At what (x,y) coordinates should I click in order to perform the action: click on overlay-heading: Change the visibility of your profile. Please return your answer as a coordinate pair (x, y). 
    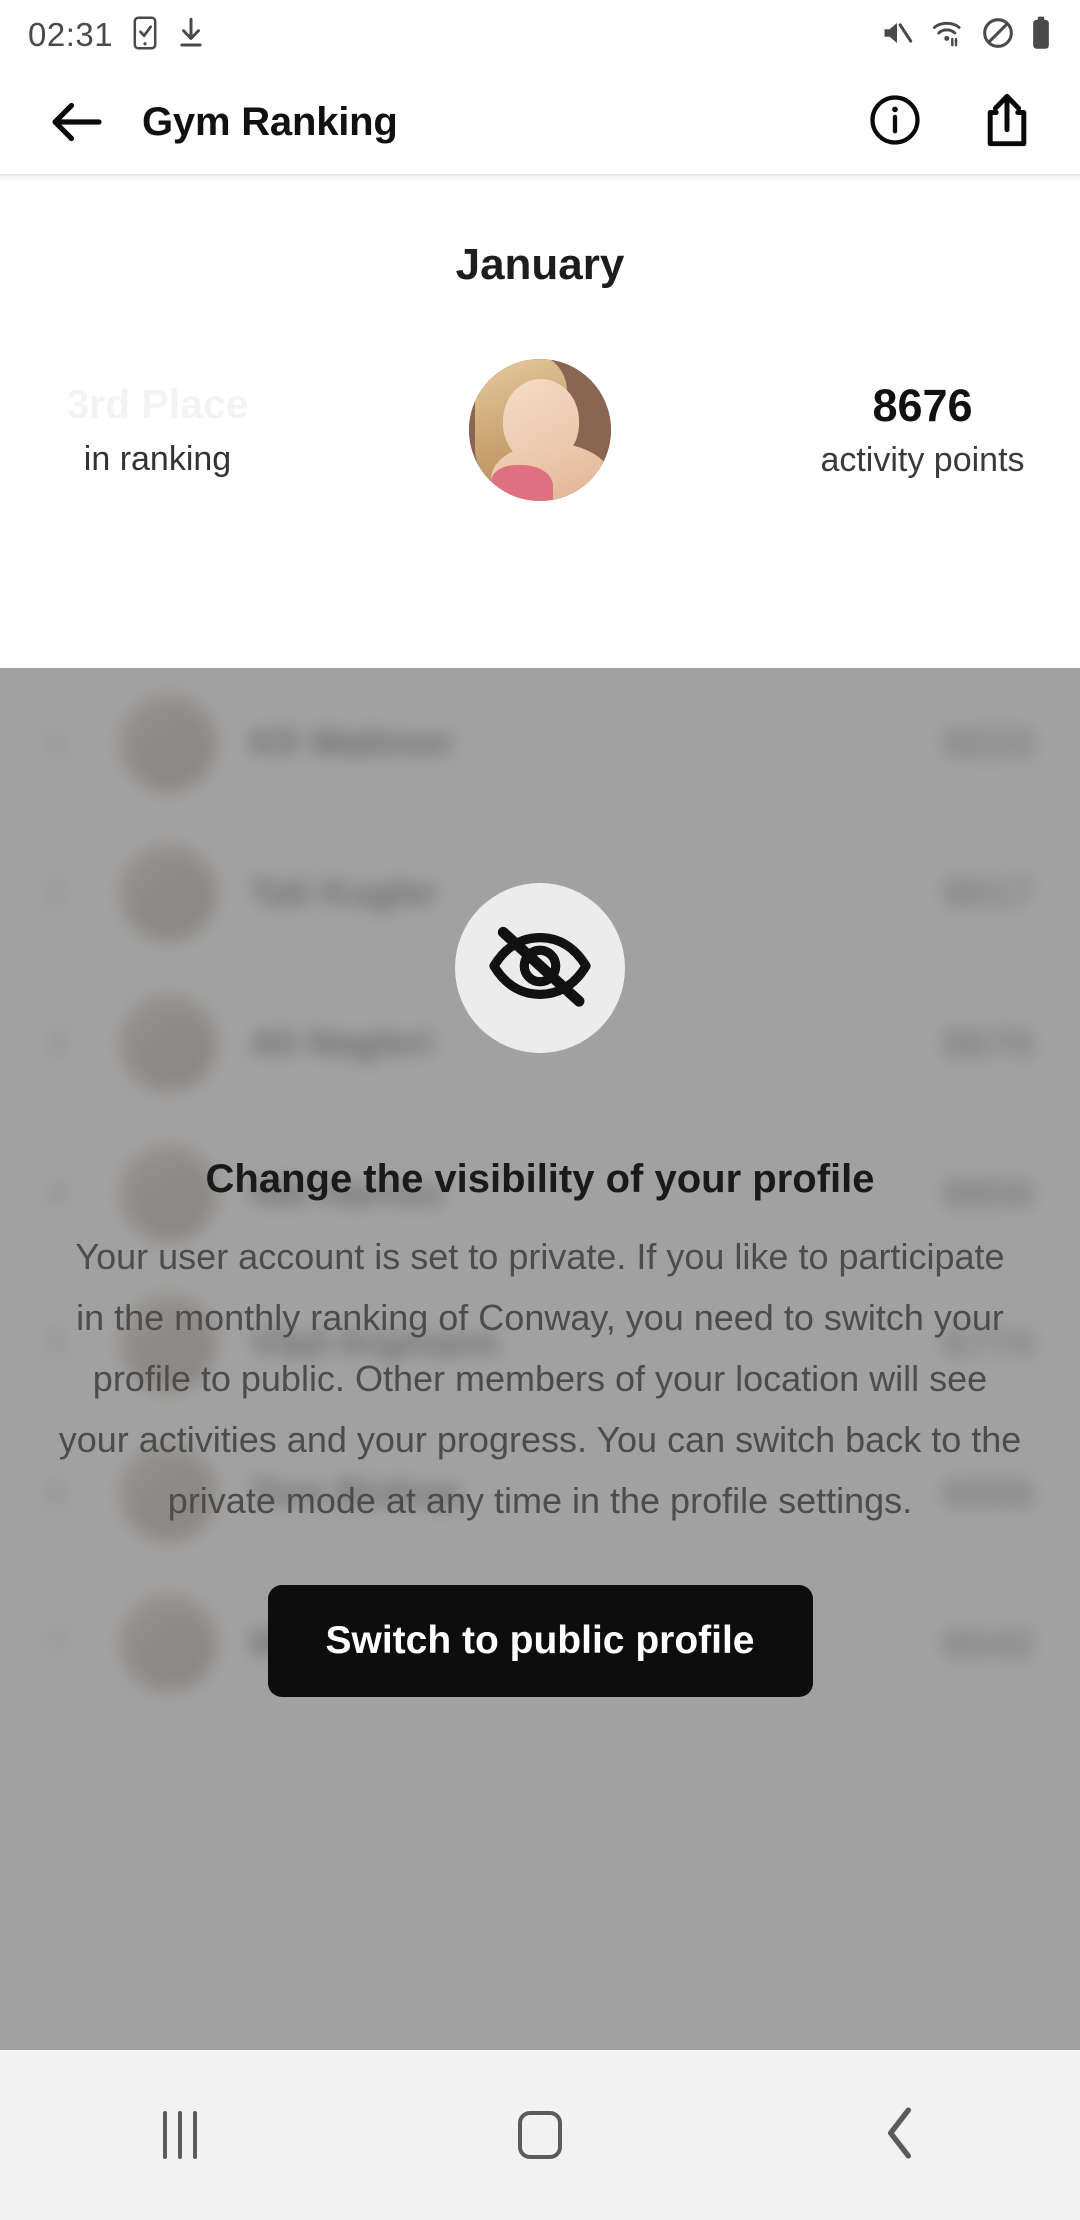
    Looking at the image, I should click on (540, 1179).